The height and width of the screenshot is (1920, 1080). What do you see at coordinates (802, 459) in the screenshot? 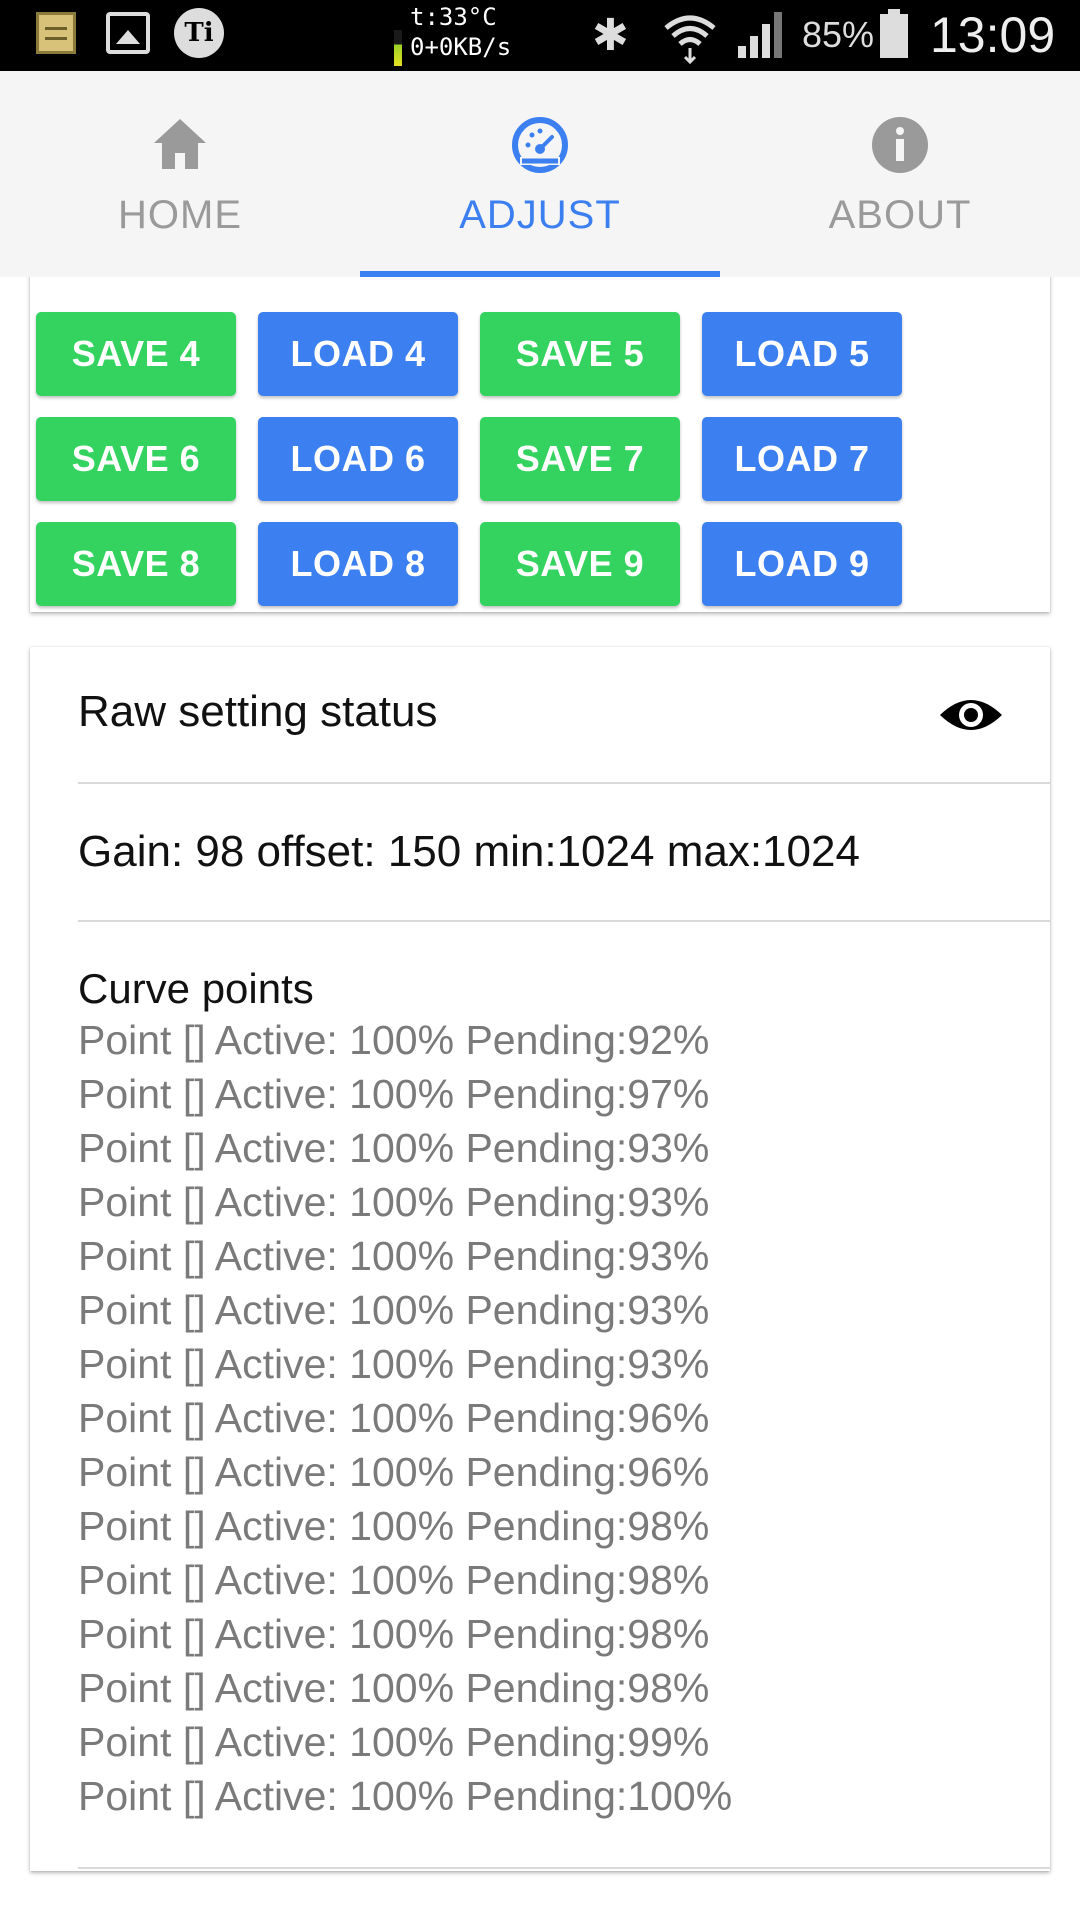
I see `load-7-button: LOAD 7` at bounding box center [802, 459].